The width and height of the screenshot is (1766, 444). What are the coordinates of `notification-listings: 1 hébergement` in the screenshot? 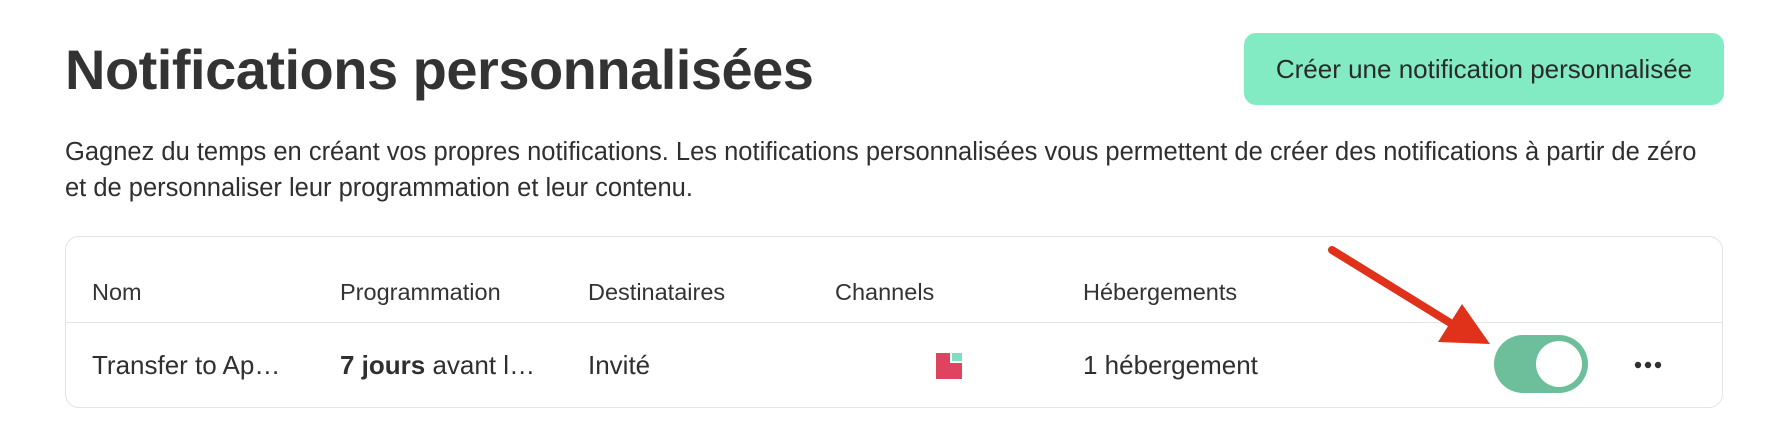 It's located at (1170, 365).